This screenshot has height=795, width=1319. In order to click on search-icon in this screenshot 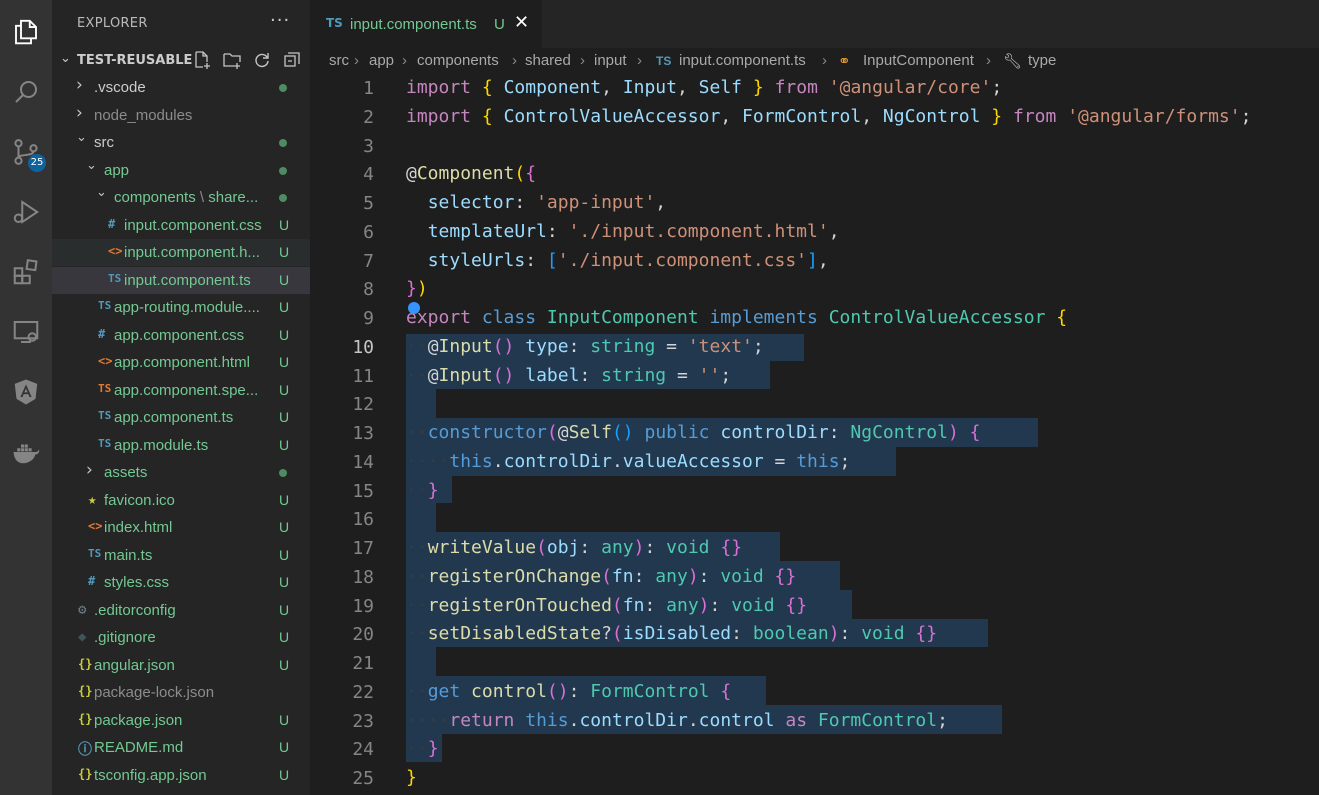, I will do `click(26, 92)`.